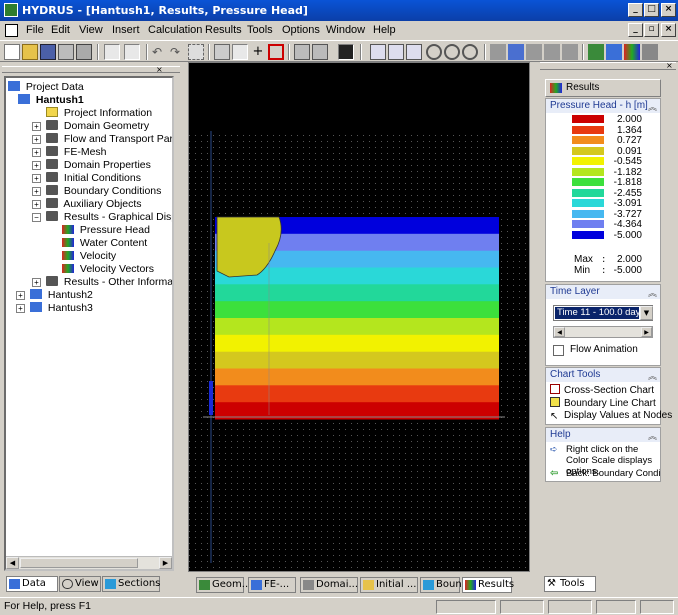 Image resolution: width=678 pixels, height=615 pixels. I want to click on new-icon, so click(12, 52).